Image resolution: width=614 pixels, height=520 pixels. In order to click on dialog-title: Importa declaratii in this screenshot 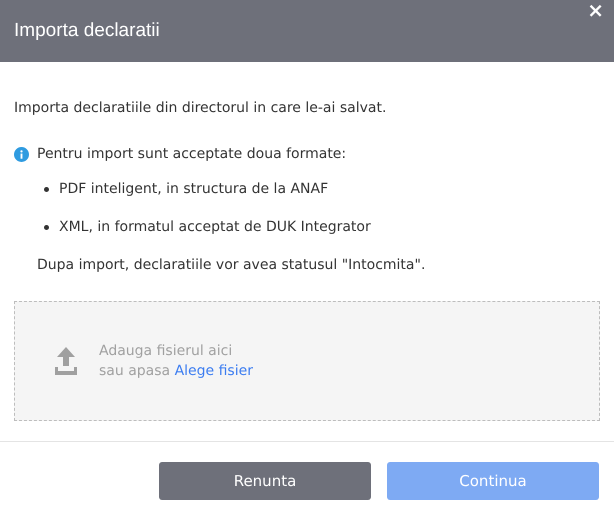, I will do `click(87, 31)`.